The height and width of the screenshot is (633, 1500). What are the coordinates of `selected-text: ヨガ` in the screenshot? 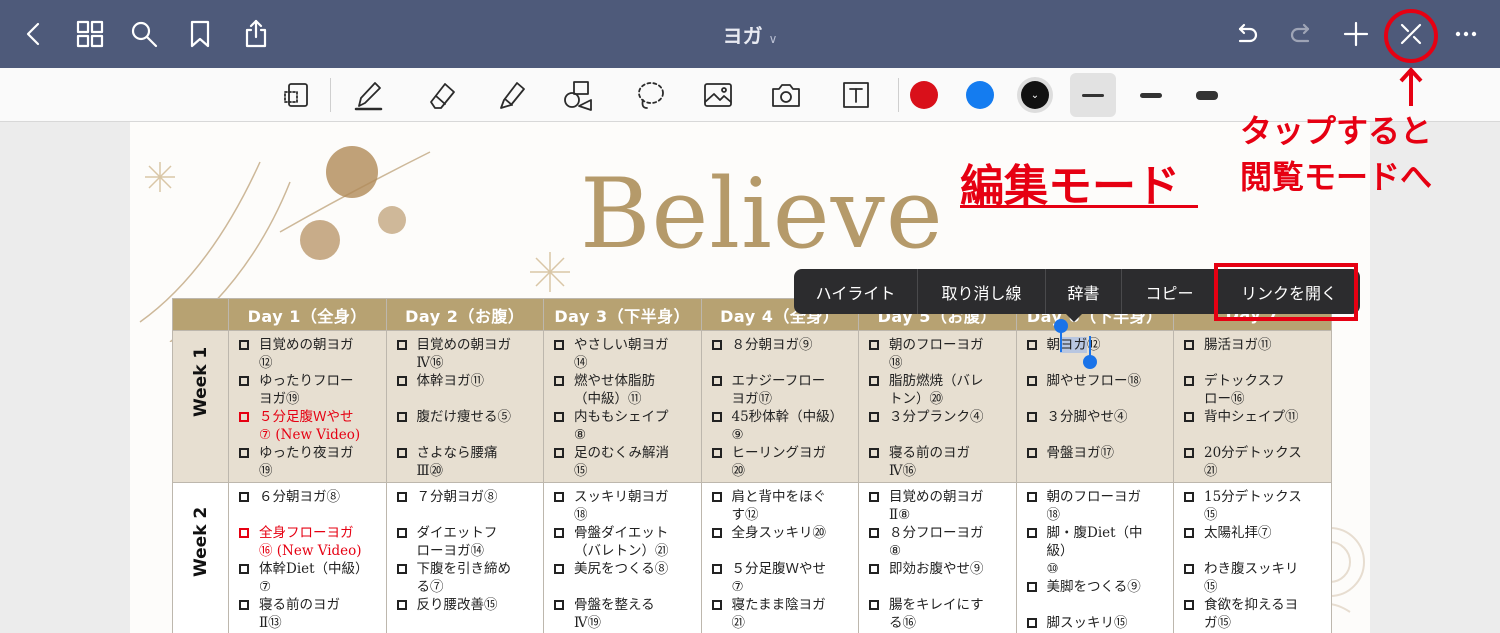 It's located at (1073, 345).